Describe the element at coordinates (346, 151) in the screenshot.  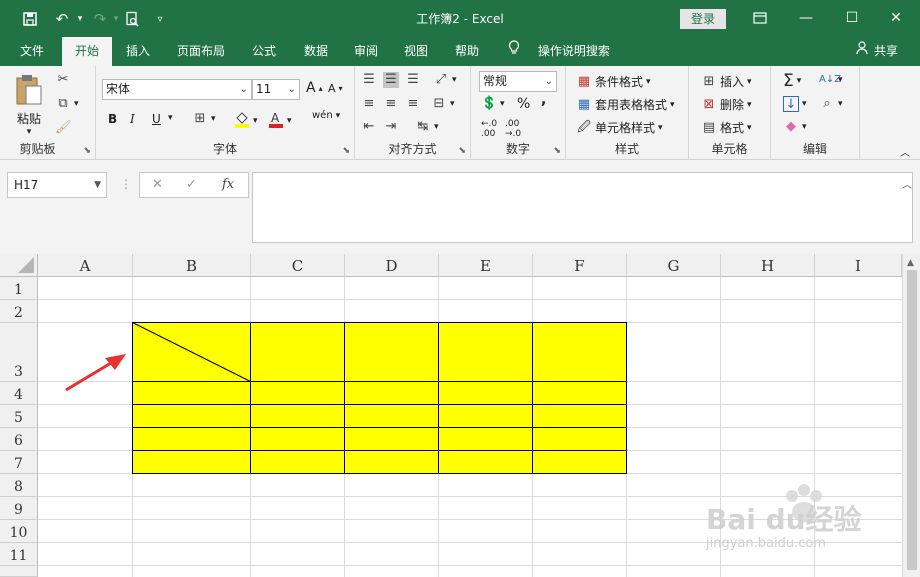
I see `font-launcher-icon: ⬊` at that location.